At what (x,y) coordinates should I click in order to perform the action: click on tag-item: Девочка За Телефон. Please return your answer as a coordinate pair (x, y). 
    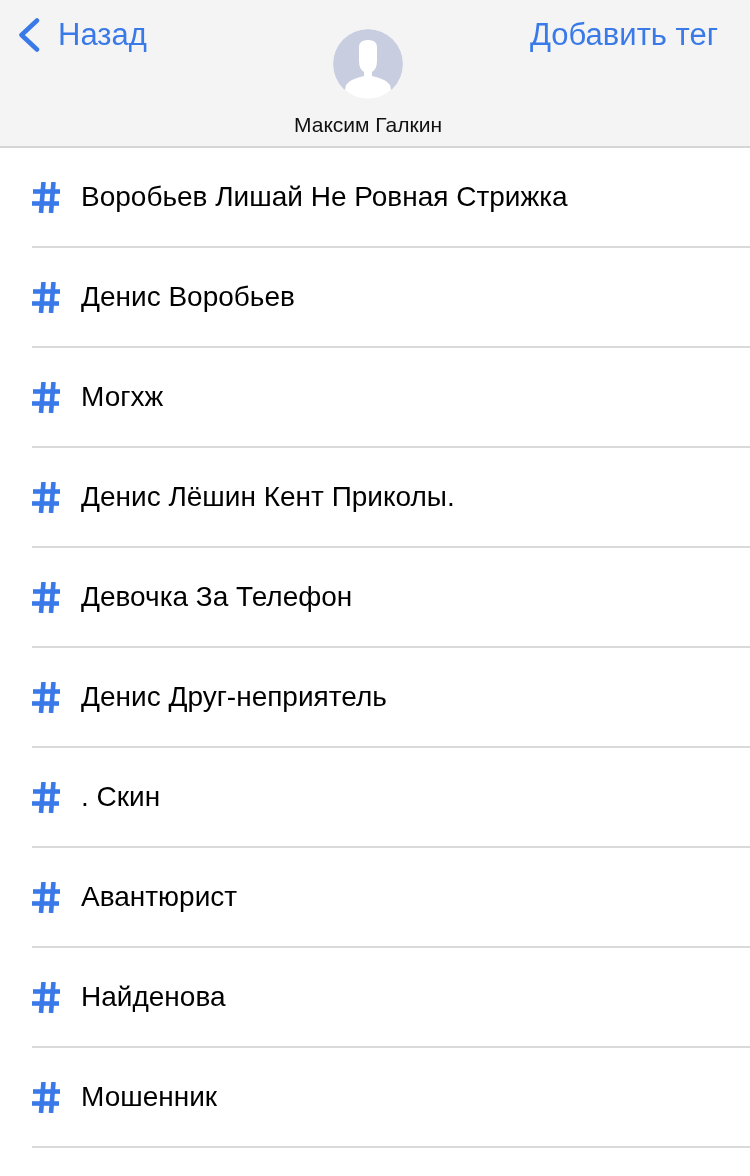
    Looking at the image, I should click on (391, 598).